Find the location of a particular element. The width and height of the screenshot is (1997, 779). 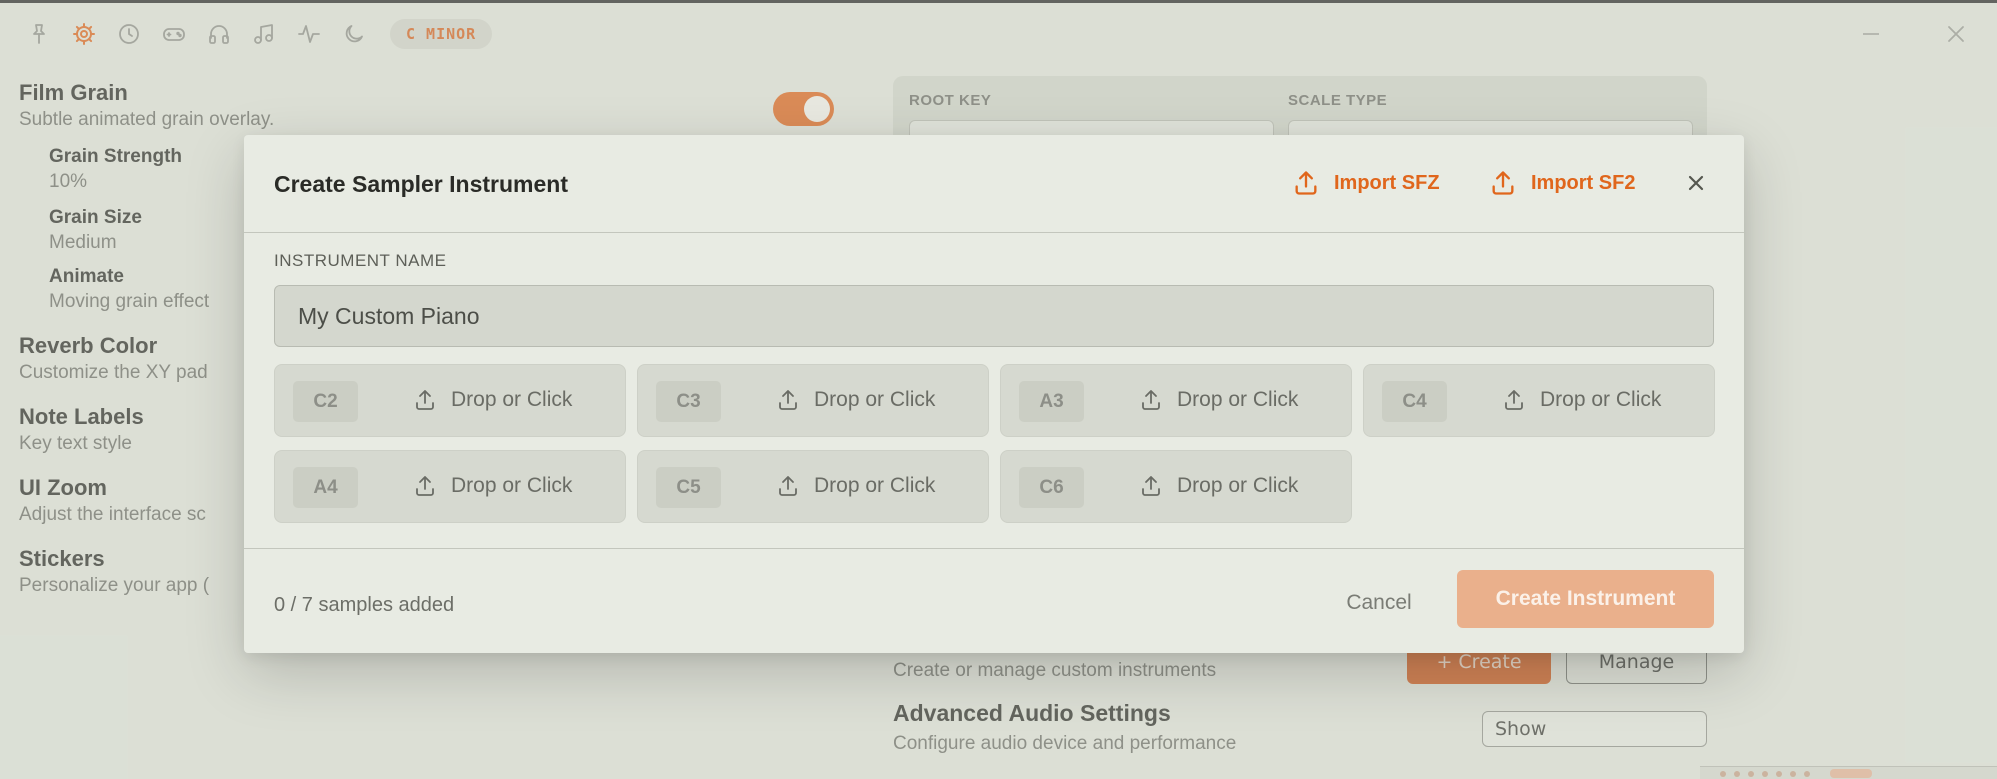

slot-note: A4 is located at coordinates (325, 487).